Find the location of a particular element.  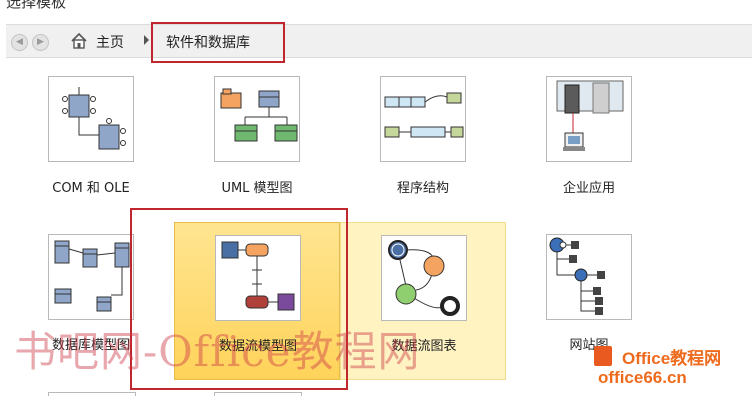

uml-diagram-icon is located at coordinates (257, 119).